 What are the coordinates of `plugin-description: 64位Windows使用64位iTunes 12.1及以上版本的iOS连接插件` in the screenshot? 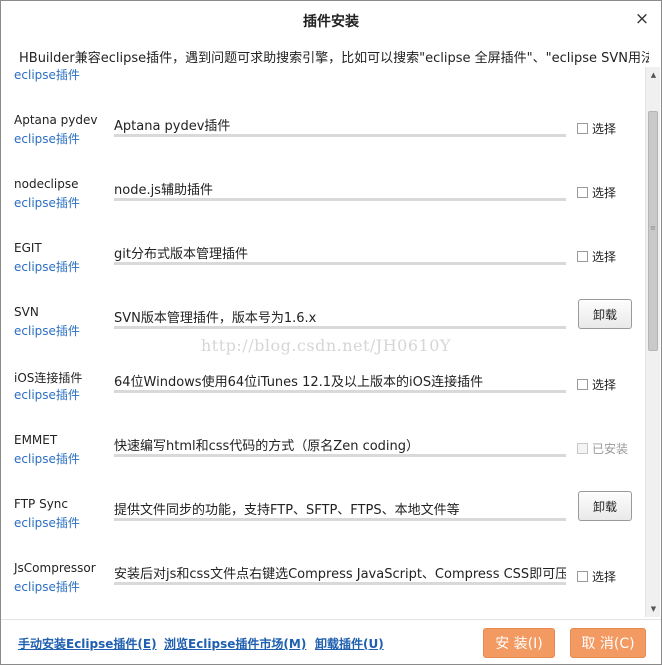 It's located at (340, 382).